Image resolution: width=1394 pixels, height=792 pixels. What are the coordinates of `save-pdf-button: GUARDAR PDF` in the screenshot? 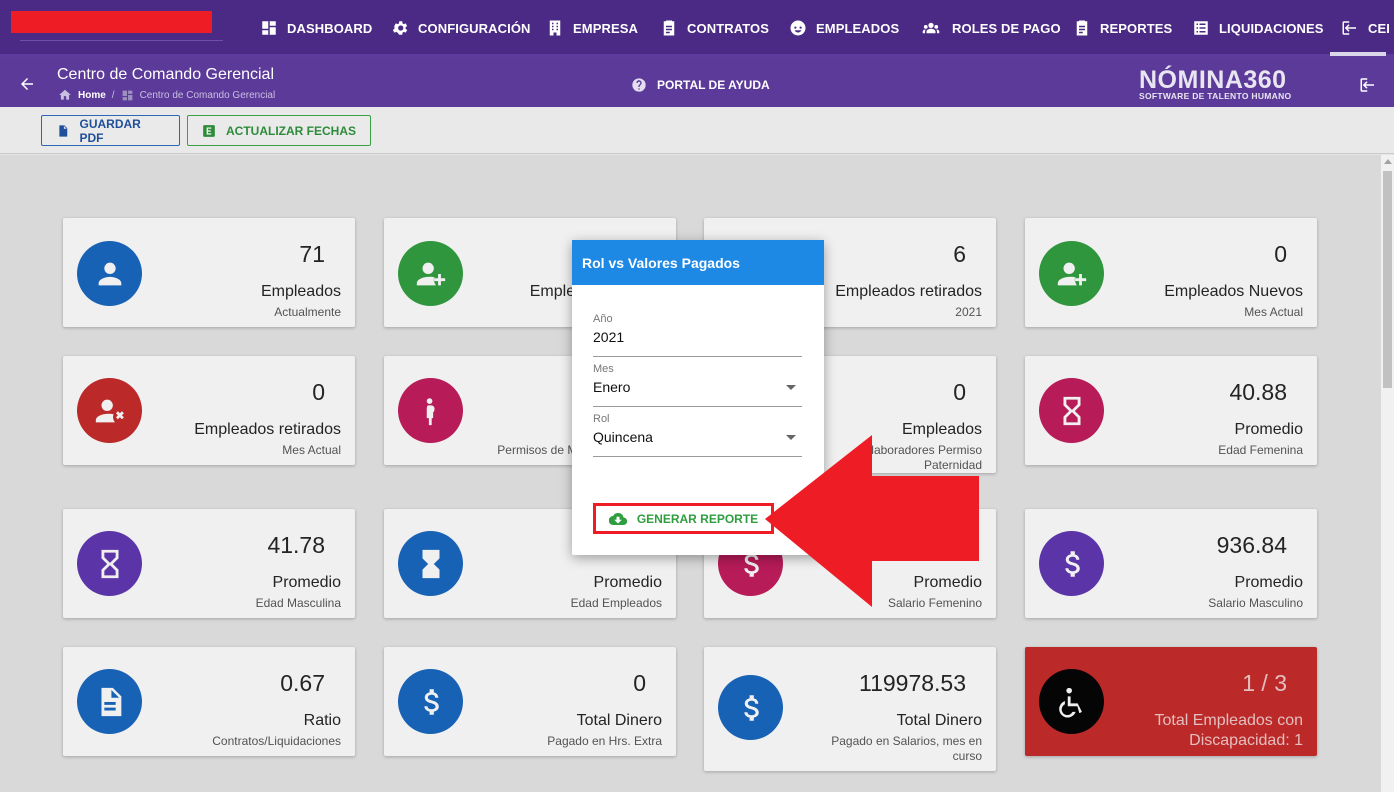 It's located at (110, 130).